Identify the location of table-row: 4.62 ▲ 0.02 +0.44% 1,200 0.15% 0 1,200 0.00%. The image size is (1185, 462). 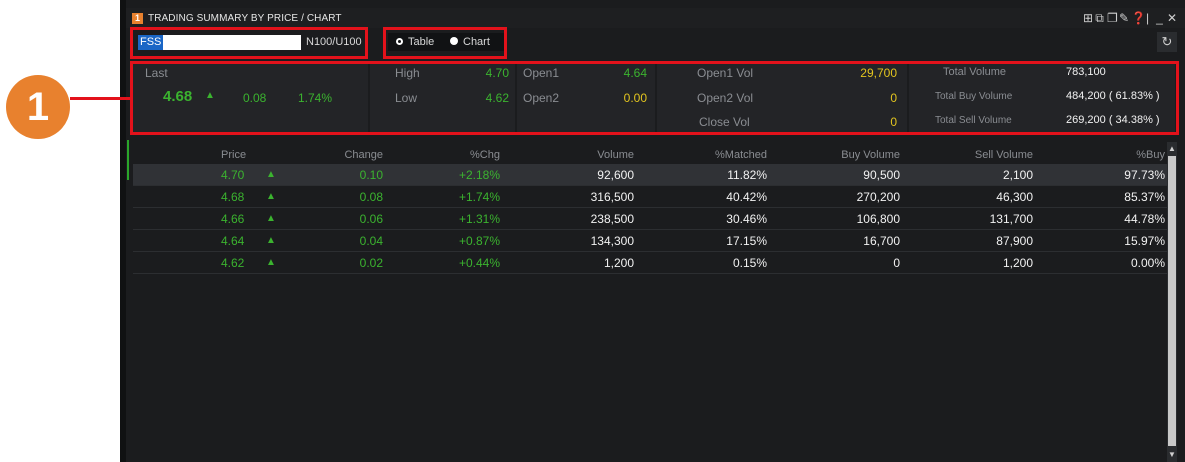
(650, 263).